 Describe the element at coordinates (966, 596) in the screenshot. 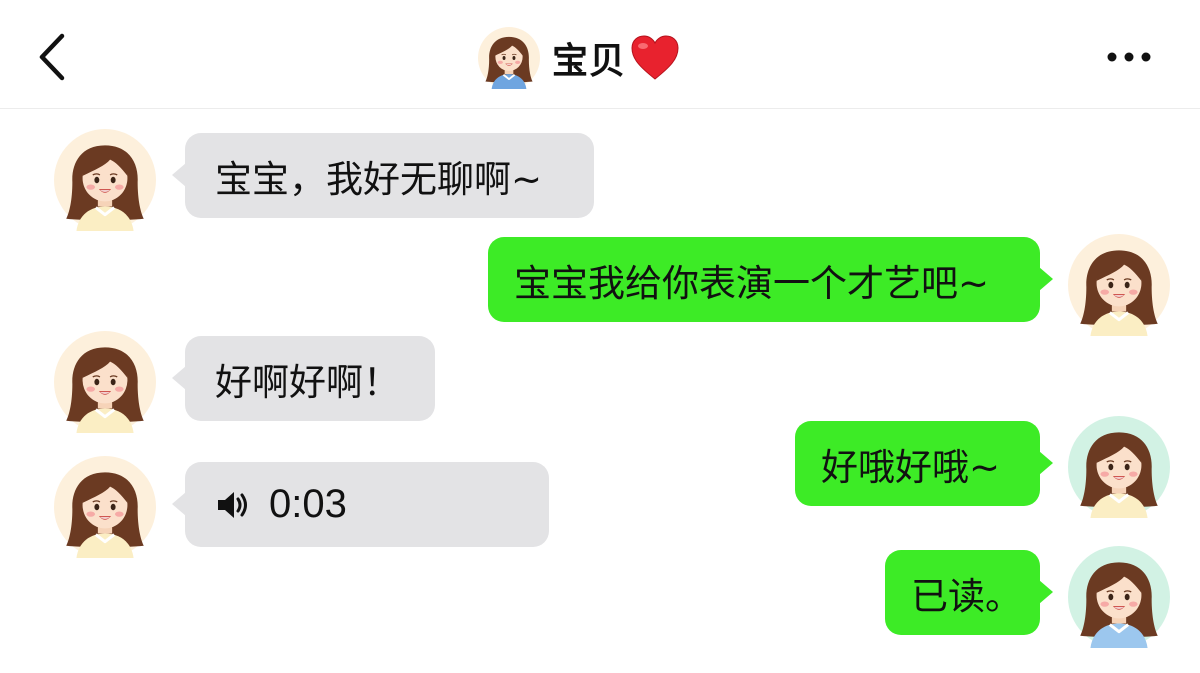

I see `message-text: 已读。` at that location.